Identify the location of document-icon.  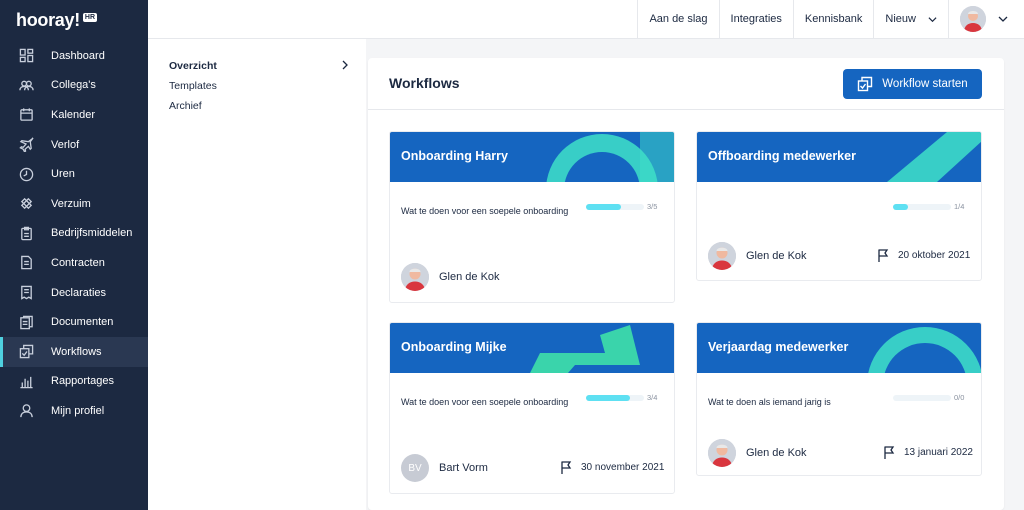
(26, 263).